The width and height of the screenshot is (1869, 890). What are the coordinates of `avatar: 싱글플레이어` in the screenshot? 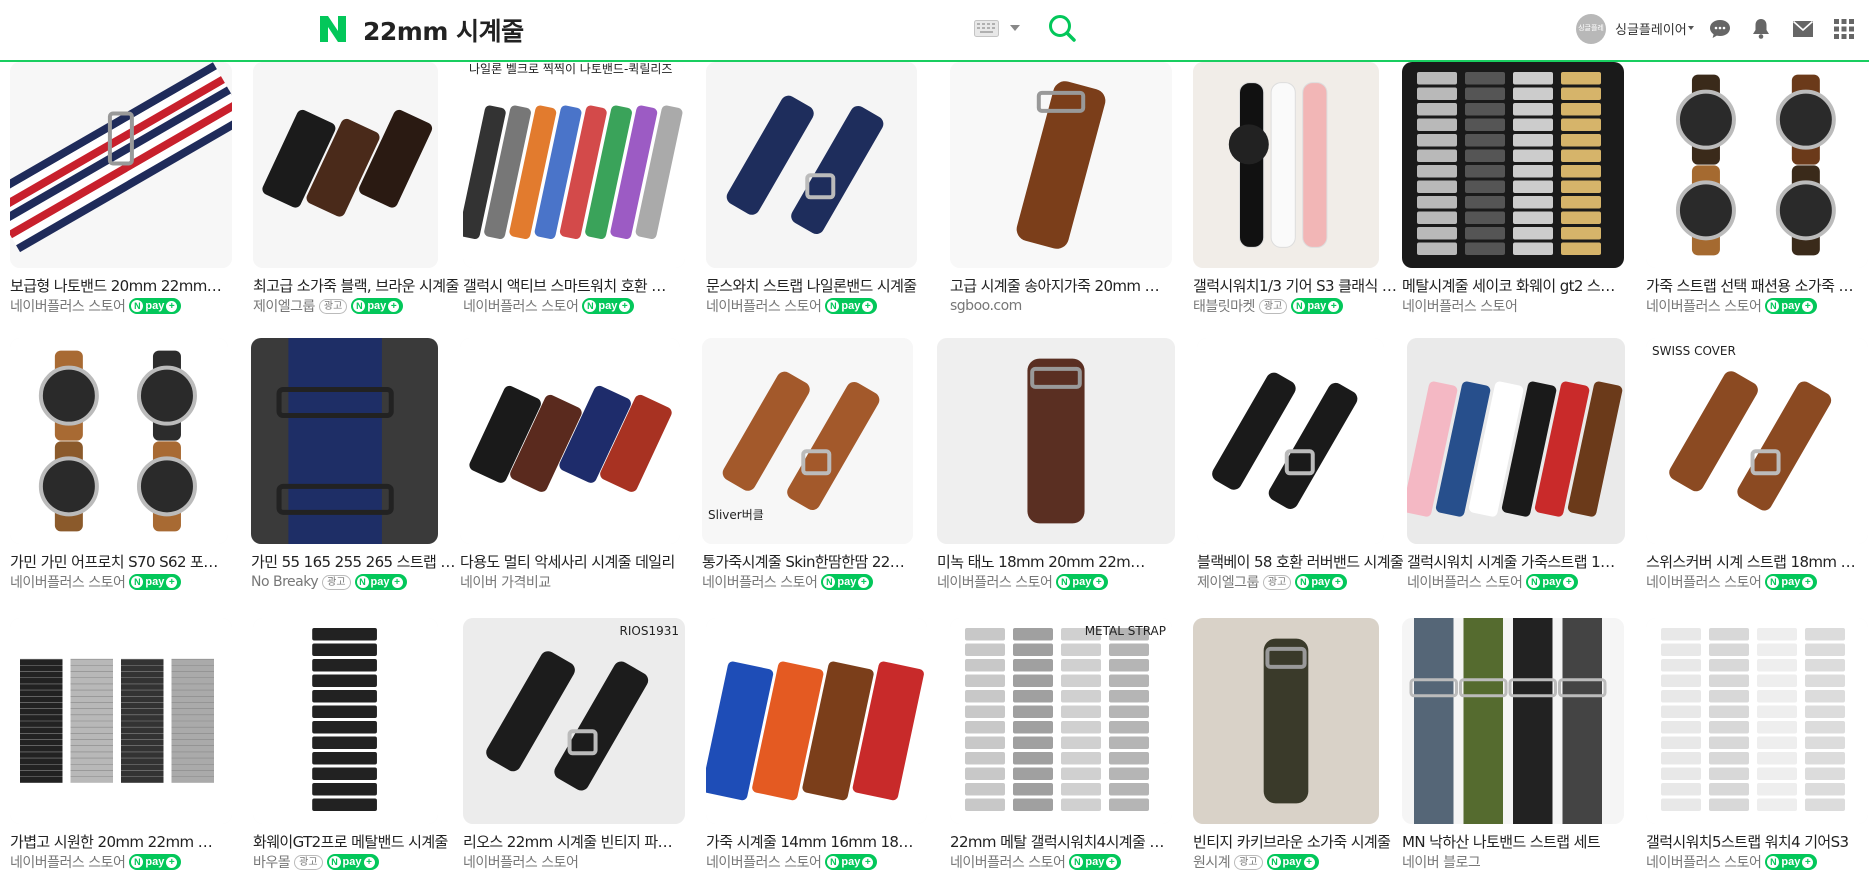 It's located at (1591, 29).